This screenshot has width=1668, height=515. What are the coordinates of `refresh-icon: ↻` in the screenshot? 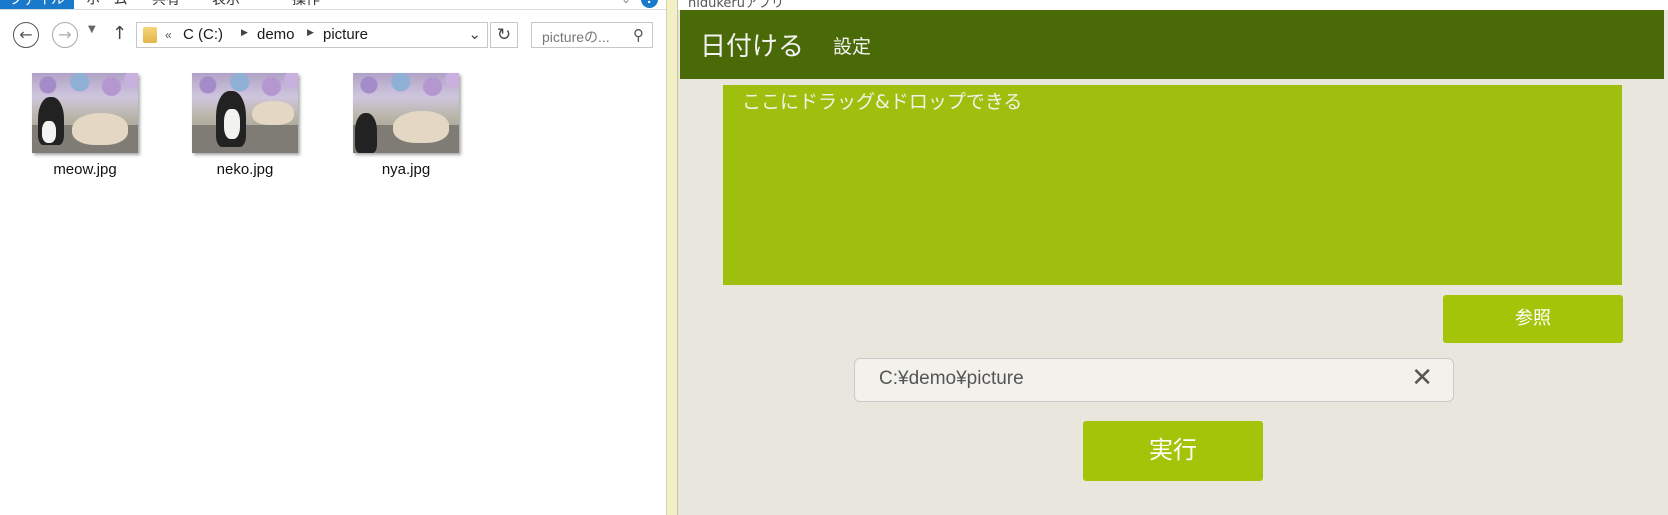 It's located at (504, 35).